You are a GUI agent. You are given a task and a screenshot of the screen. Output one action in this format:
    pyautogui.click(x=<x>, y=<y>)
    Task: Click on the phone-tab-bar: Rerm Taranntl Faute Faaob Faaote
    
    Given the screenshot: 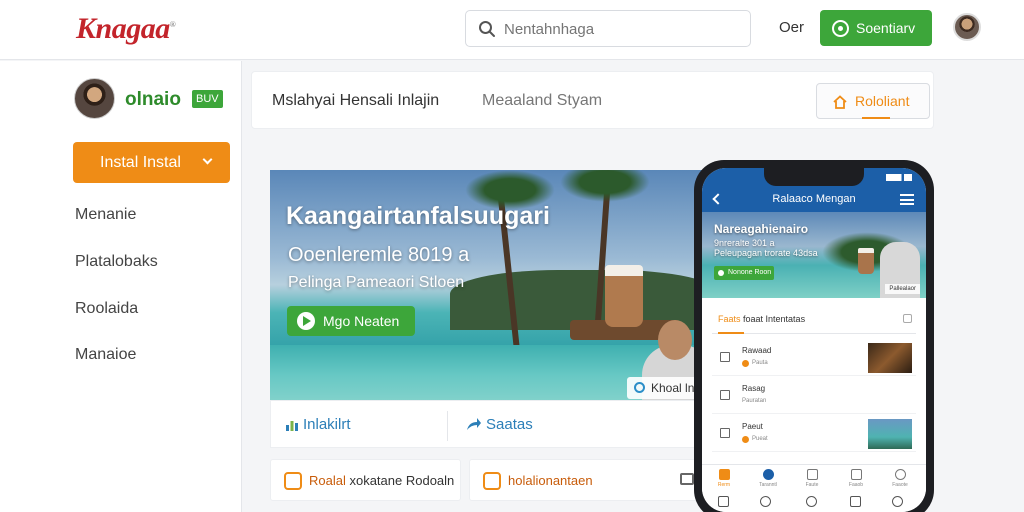 What is the action you would take?
    pyautogui.click(x=814, y=478)
    